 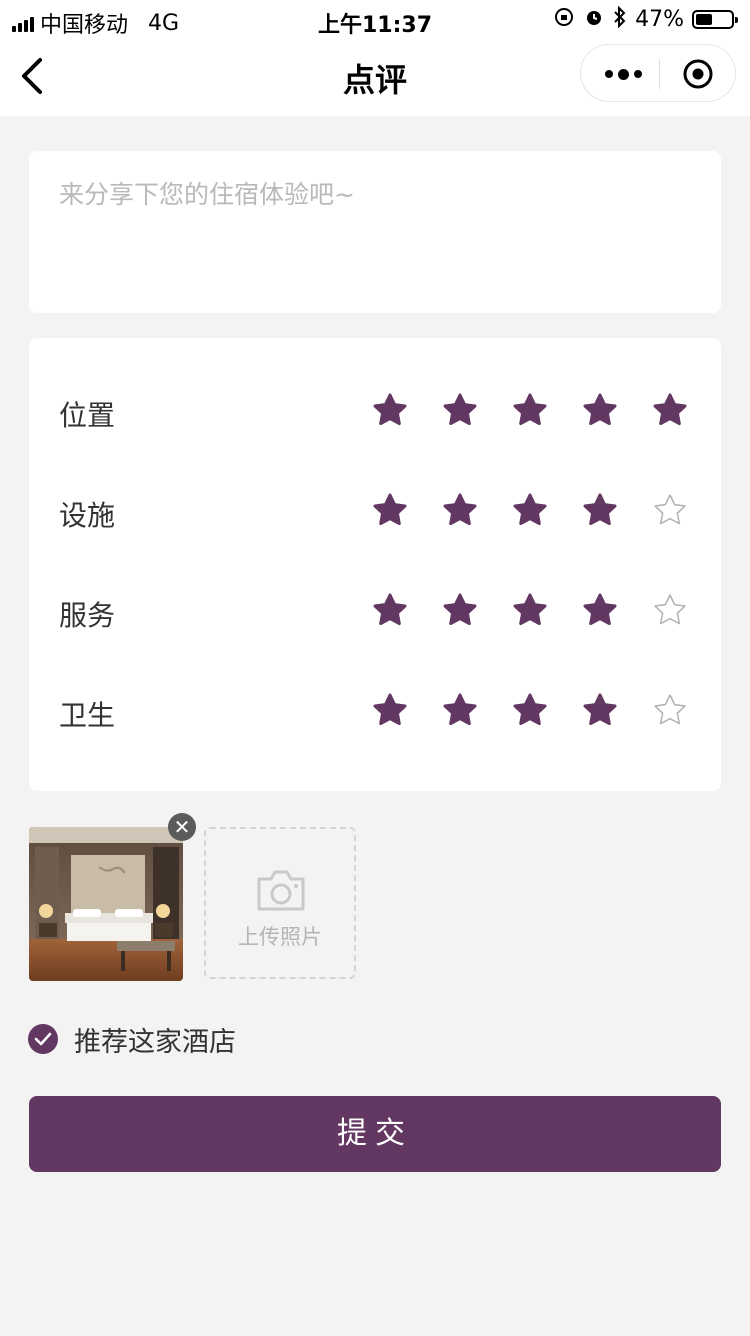 What do you see at coordinates (375, 20) in the screenshot?
I see `status-bar: 中国移动 4G 上午11:37 47%` at bounding box center [375, 20].